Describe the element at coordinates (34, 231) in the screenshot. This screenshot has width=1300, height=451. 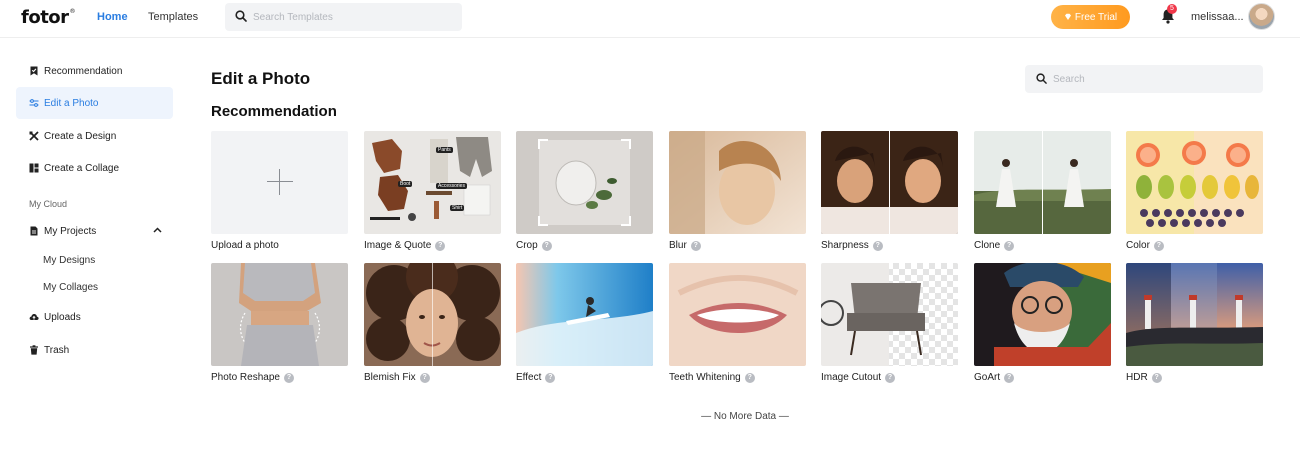
I see `document-icon` at that location.